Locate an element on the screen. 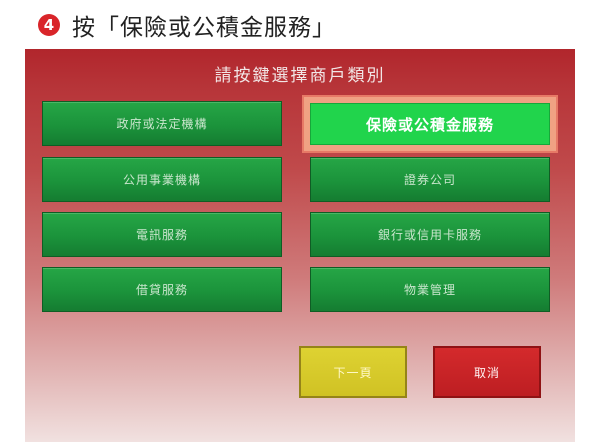 The image size is (600, 447). merchant-category-loans-button: 借貸服務 is located at coordinates (162, 289).